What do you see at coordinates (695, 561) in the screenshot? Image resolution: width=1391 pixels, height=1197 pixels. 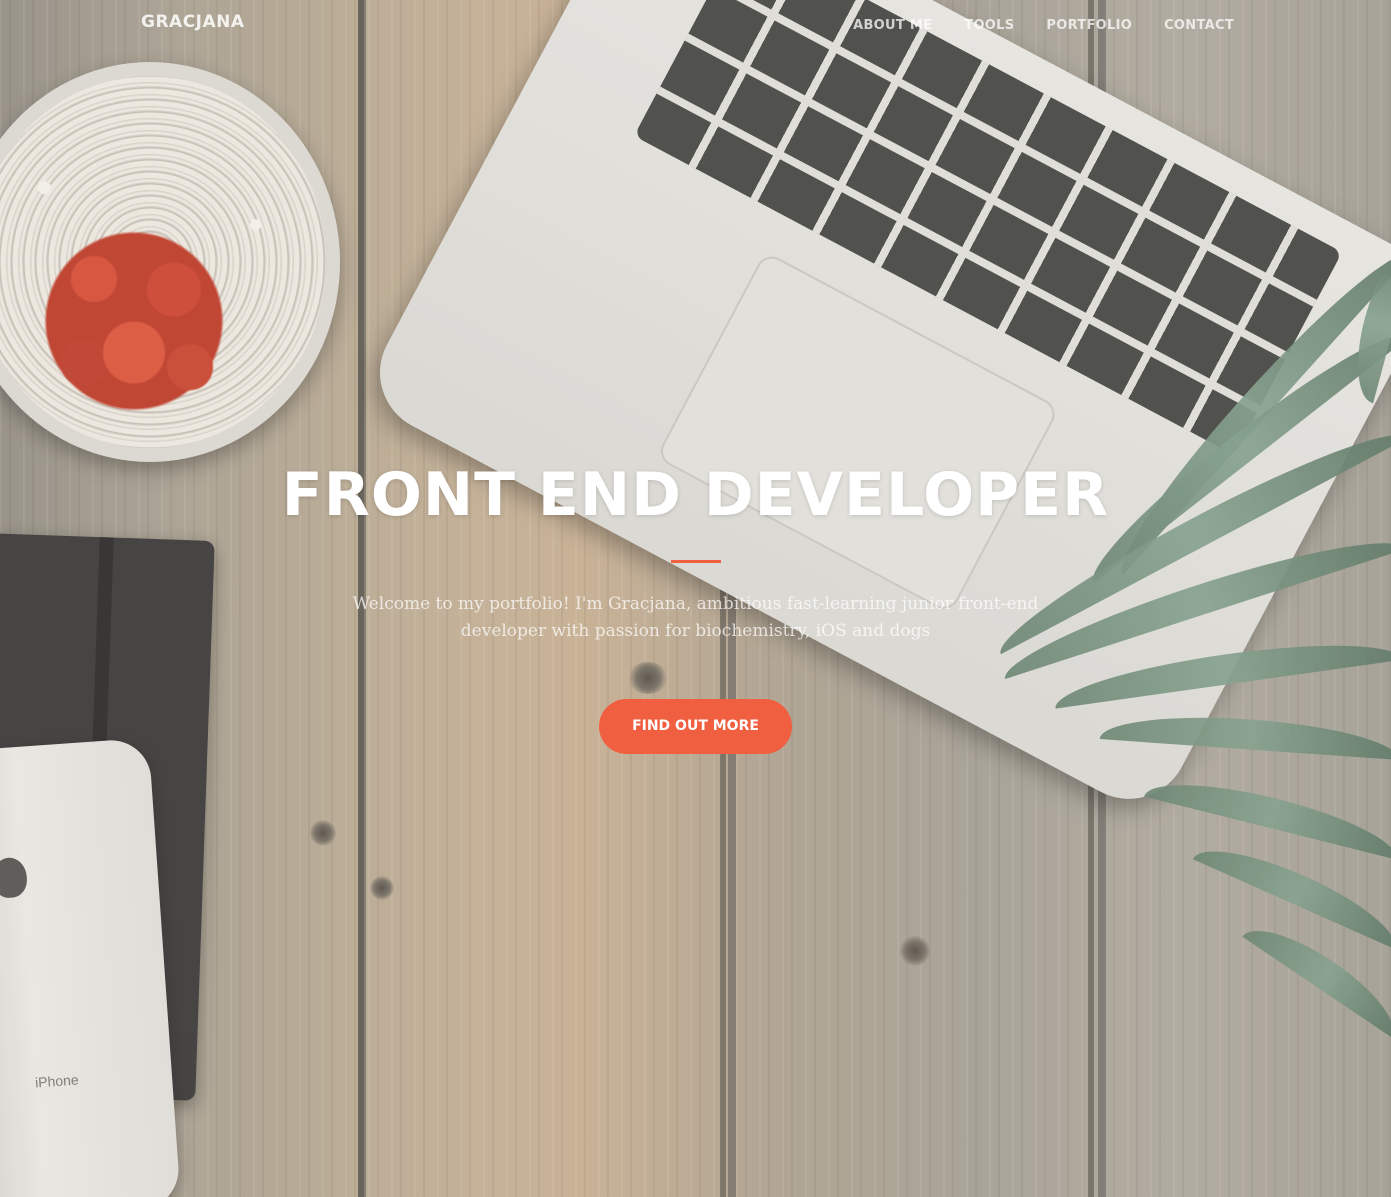 I see `hero-divider` at bounding box center [695, 561].